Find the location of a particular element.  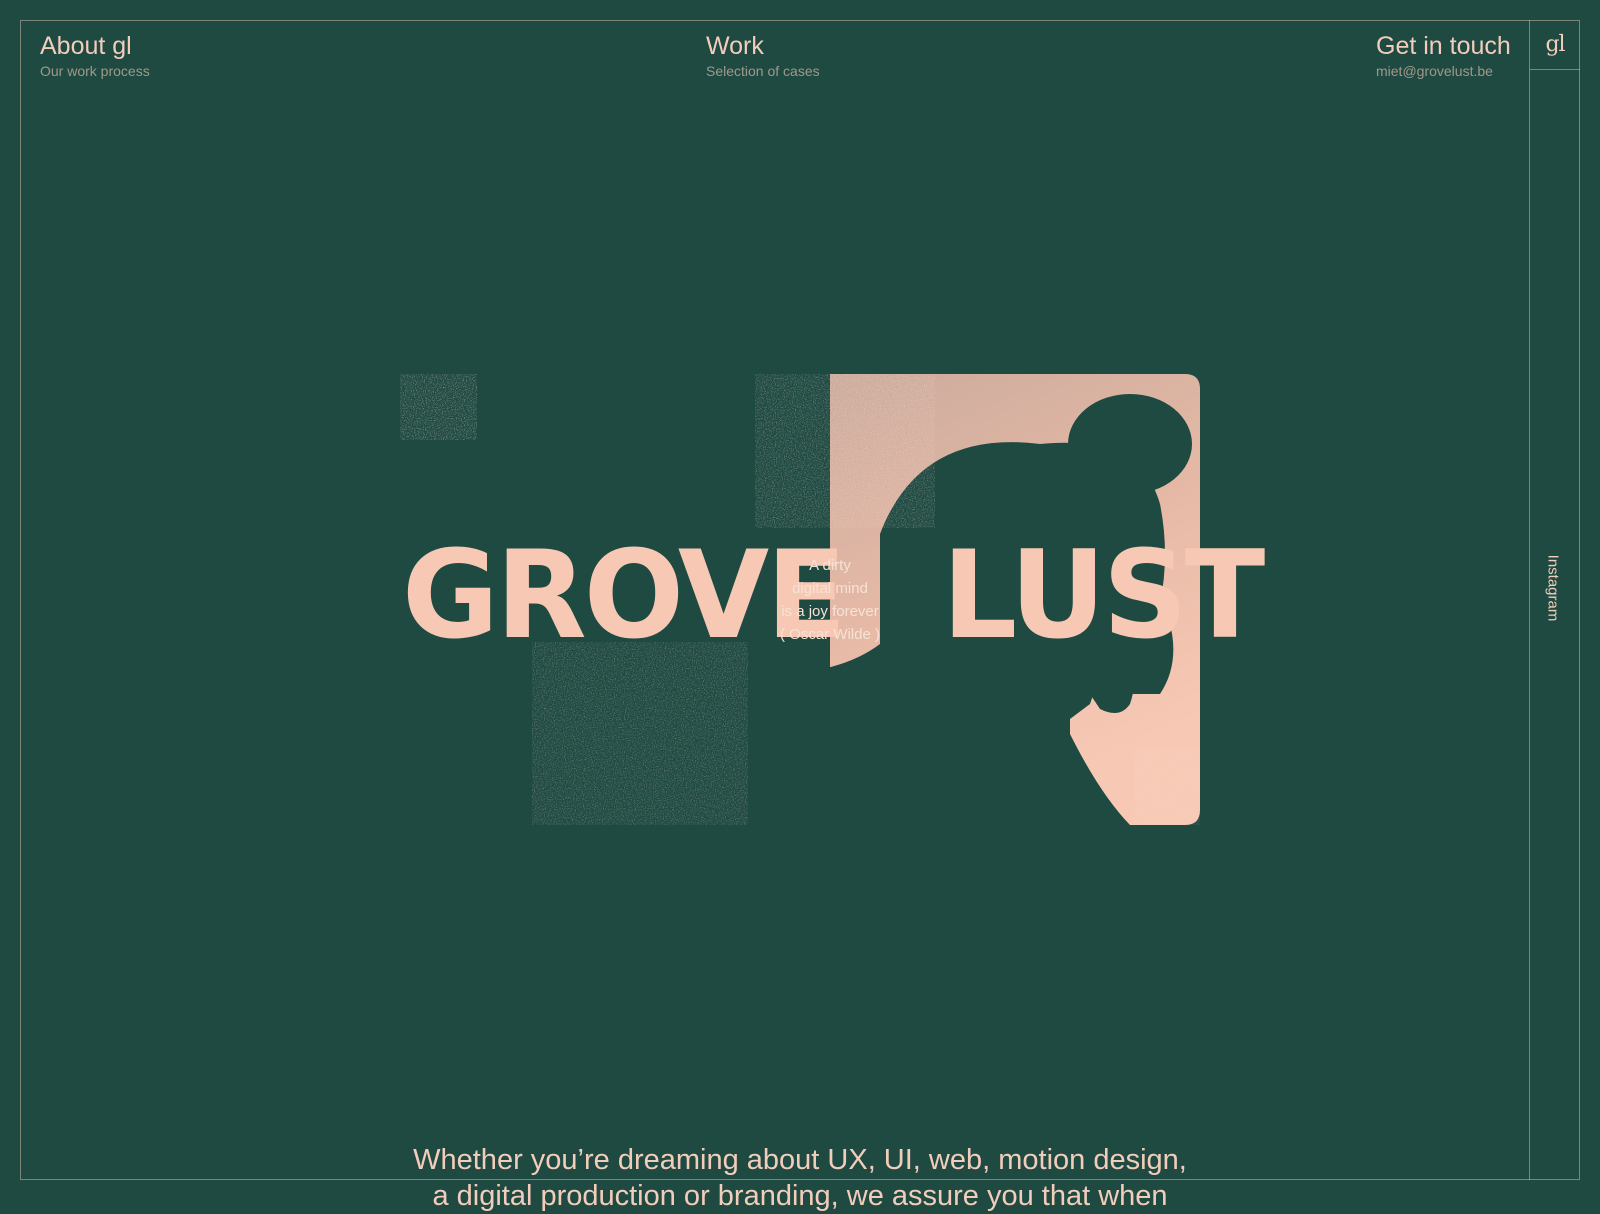

brand-word-lust: LUST is located at coordinates (1103, 595).